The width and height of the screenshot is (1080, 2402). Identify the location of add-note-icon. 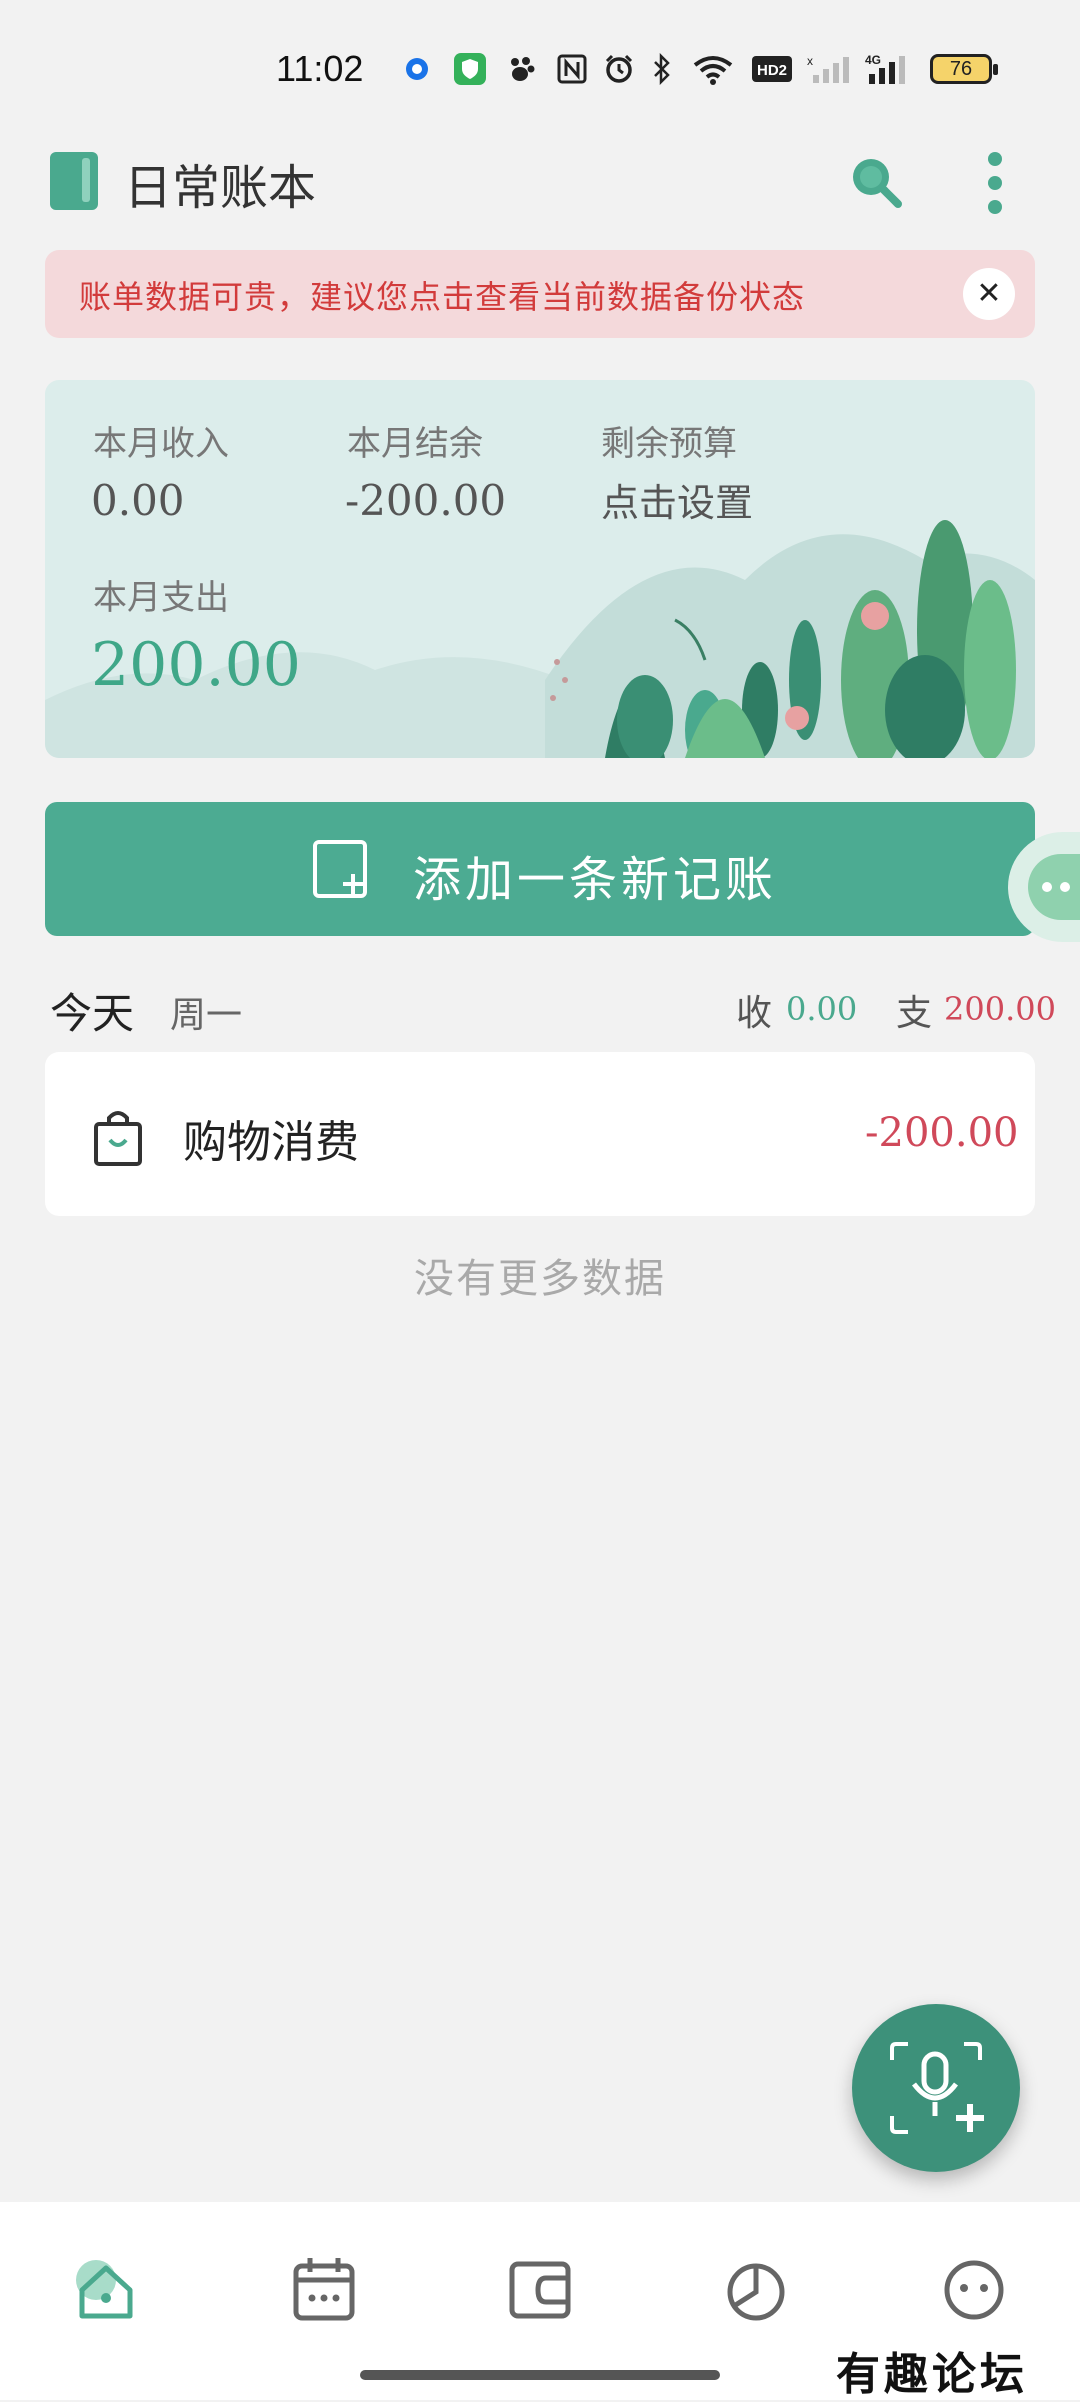
(340, 869).